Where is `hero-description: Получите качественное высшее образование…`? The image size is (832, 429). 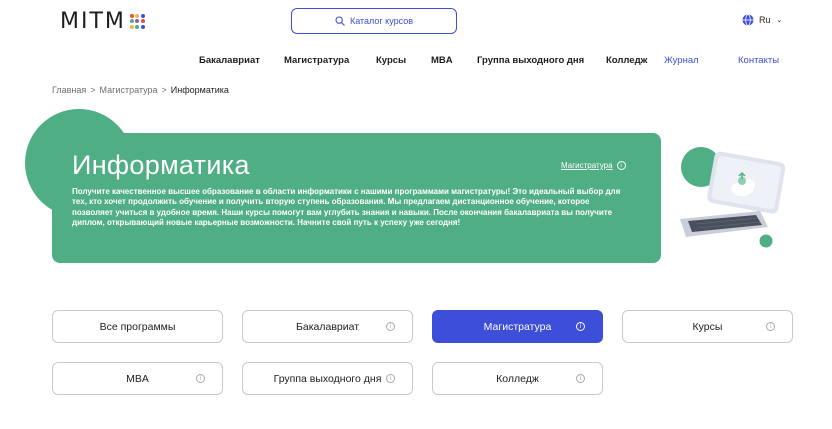 hero-description: Получите качественное высшее образование… is located at coordinates (346, 207).